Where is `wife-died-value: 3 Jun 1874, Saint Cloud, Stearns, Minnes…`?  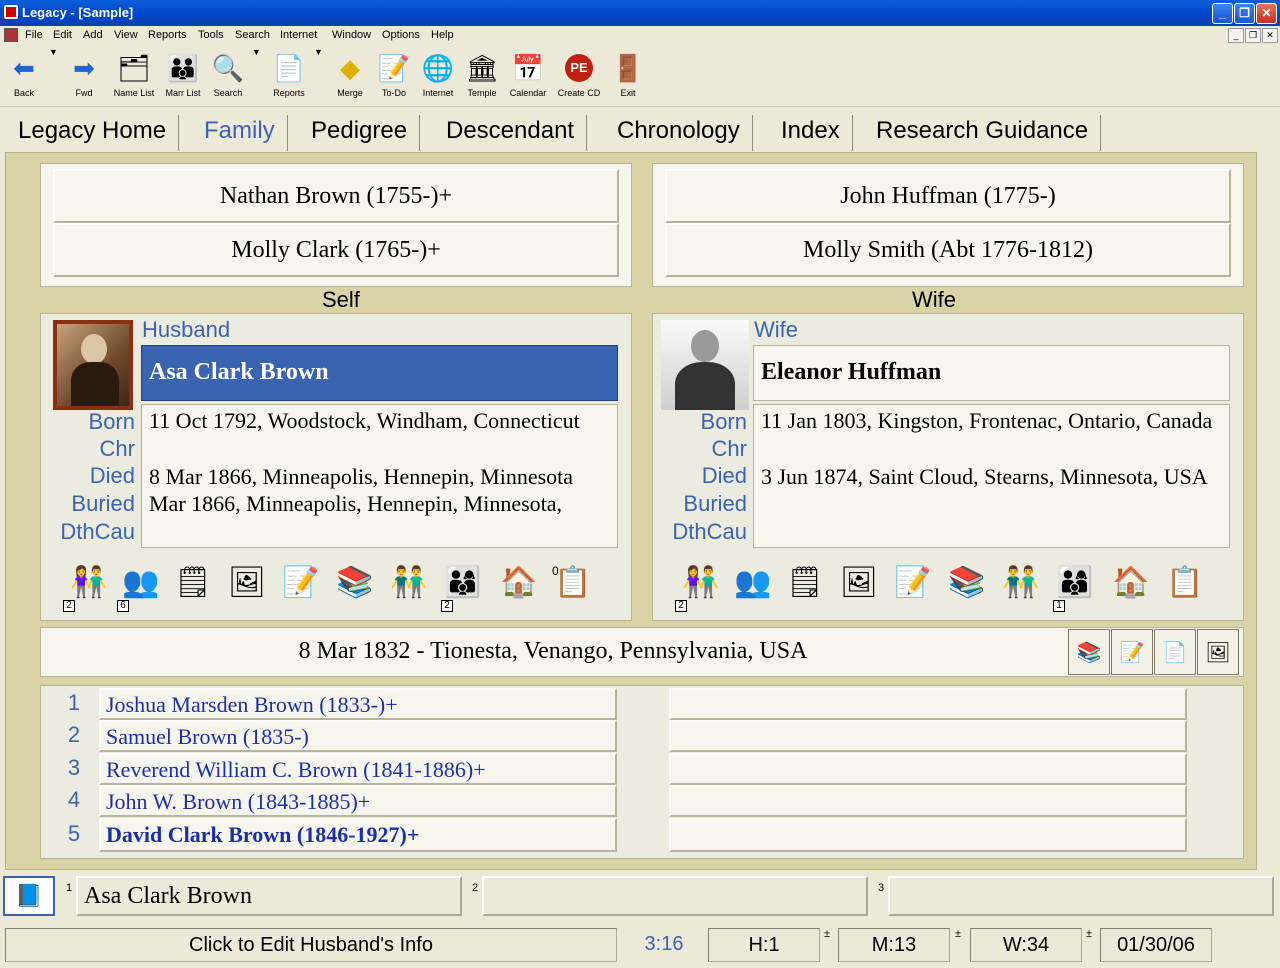
wife-died-value: 3 Jun 1874, Saint Cloud, Stearns, Minnes… is located at coordinates (994, 477).